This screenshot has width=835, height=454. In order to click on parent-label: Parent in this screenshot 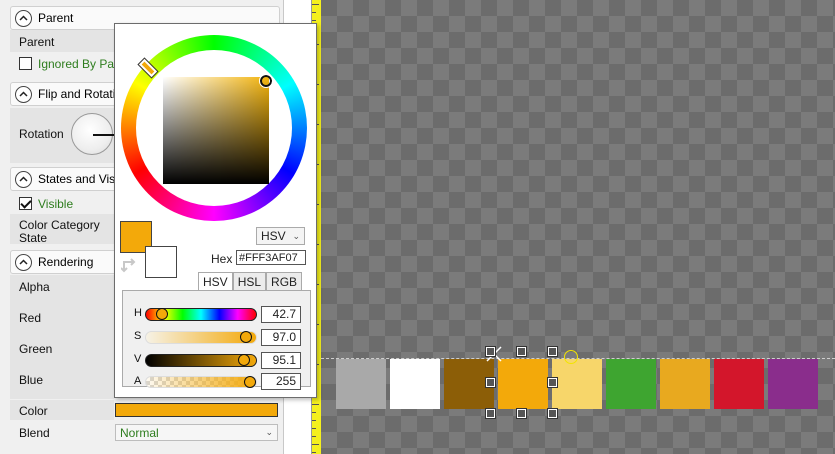, I will do `click(37, 42)`.